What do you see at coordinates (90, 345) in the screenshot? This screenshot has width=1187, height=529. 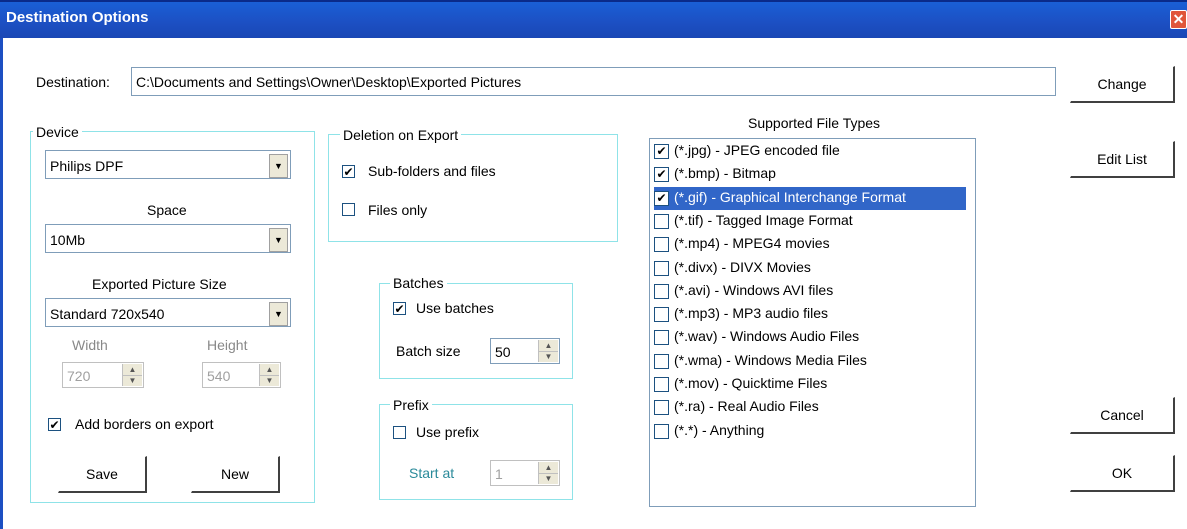 I see `width-label: Width` at bounding box center [90, 345].